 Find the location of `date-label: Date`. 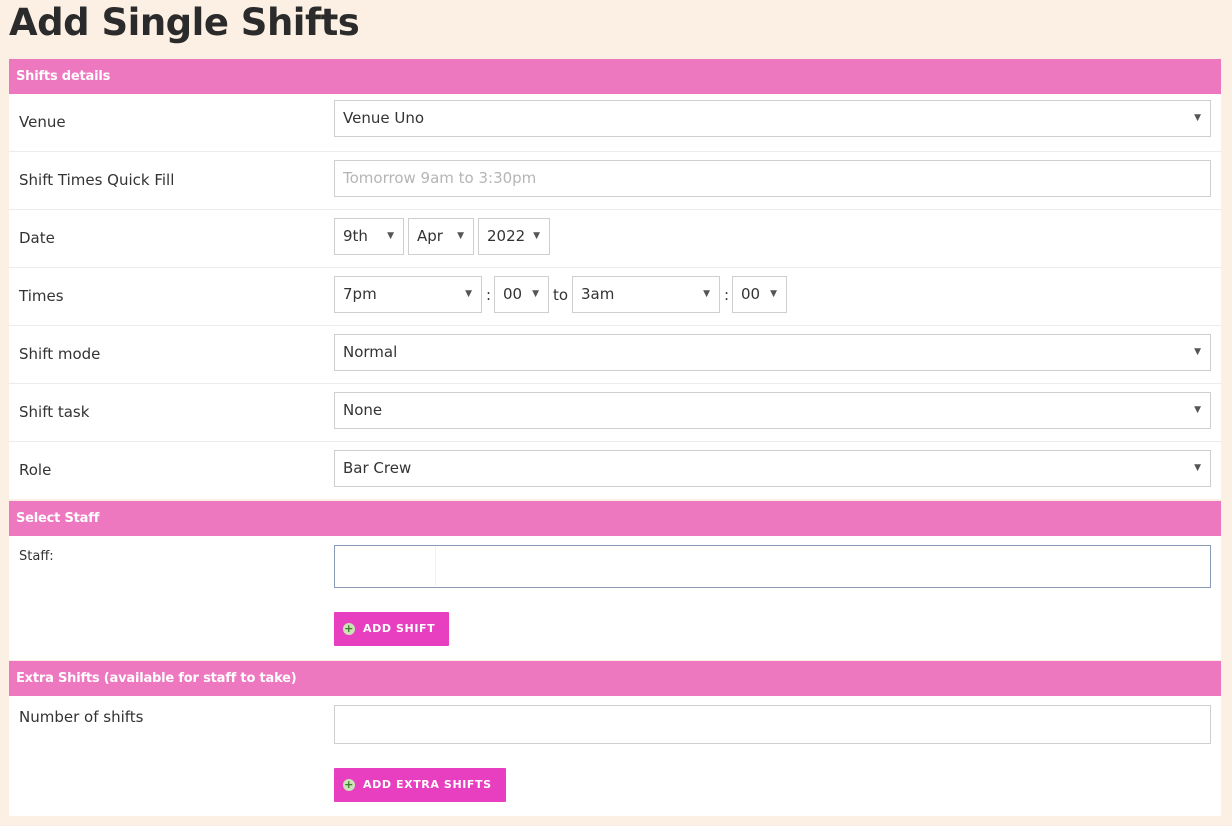

date-label: Date is located at coordinates (37, 238).